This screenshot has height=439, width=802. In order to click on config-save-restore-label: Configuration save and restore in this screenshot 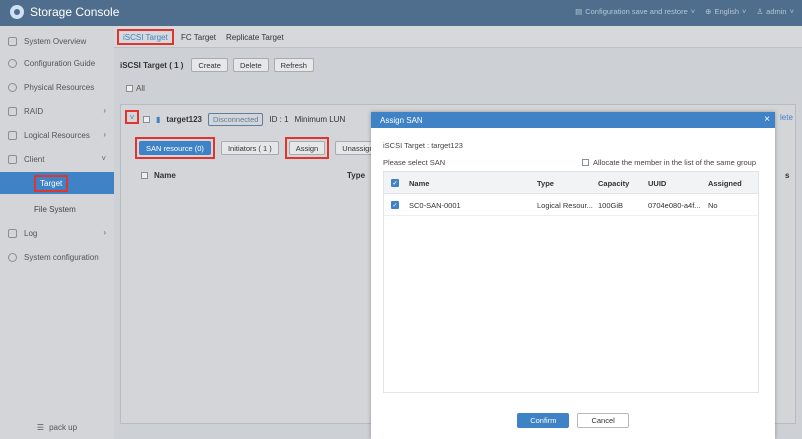, I will do `click(636, 11)`.